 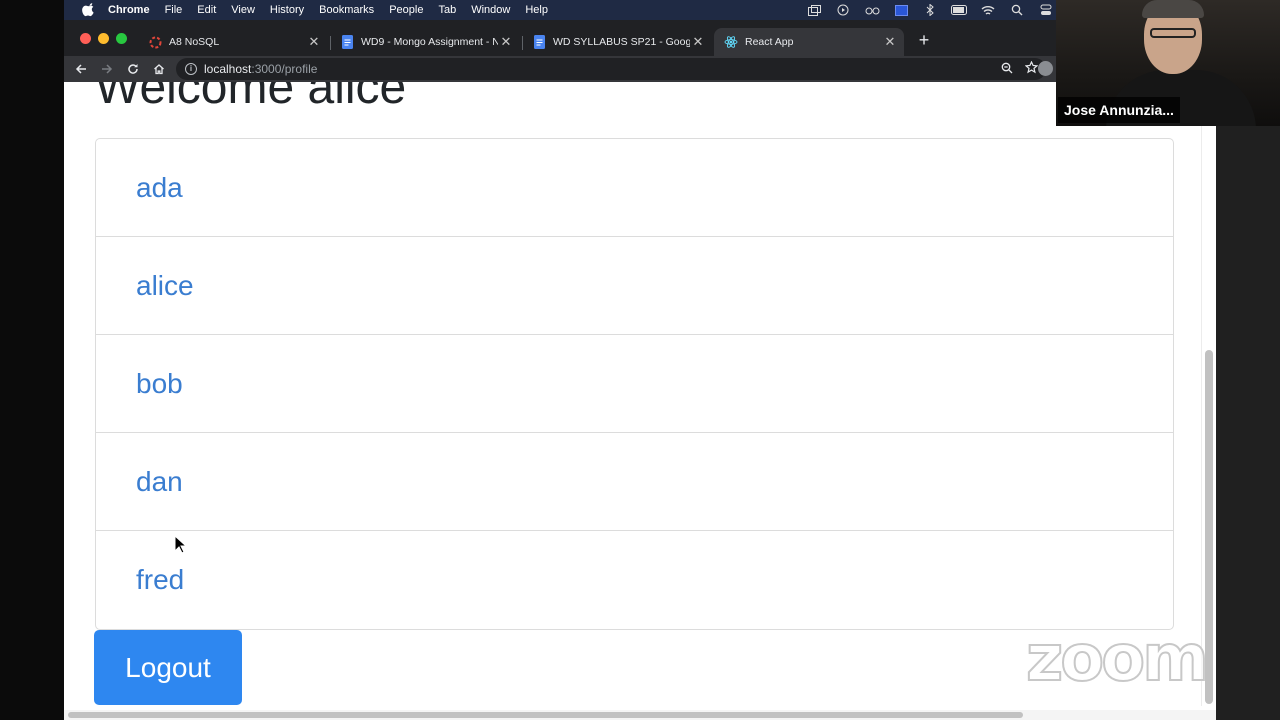 I want to click on red-spinner-icon, so click(x=155, y=42).